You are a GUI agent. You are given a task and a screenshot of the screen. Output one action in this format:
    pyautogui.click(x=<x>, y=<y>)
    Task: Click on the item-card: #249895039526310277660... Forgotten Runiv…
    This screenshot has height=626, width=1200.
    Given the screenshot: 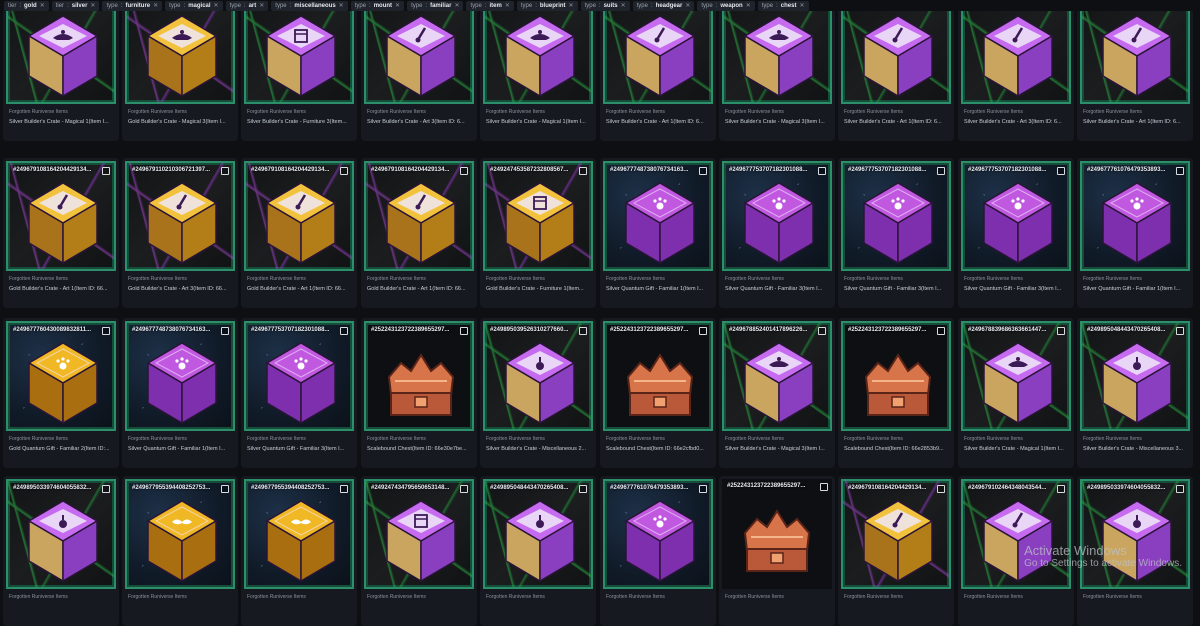 What is the action you would take?
    pyautogui.click(x=538, y=393)
    